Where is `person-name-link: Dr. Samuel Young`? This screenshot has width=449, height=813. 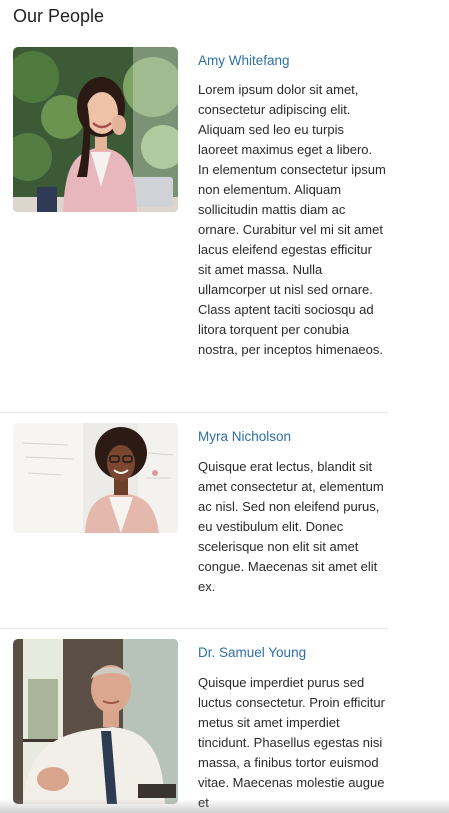
person-name-link: Dr. Samuel Young is located at coordinates (252, 652).